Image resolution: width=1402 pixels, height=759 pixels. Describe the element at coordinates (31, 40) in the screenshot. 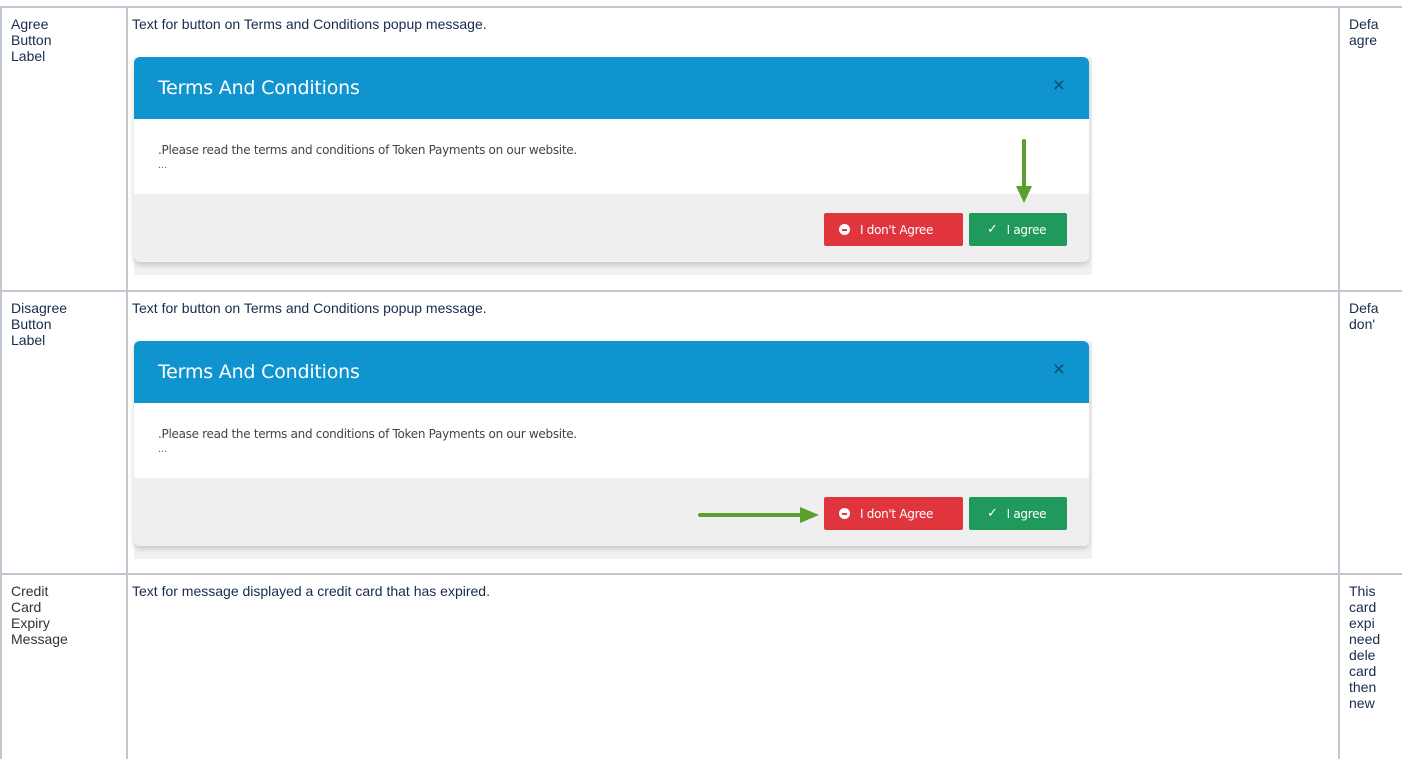

I see `parameter-name: Agree Button Label` at that location.